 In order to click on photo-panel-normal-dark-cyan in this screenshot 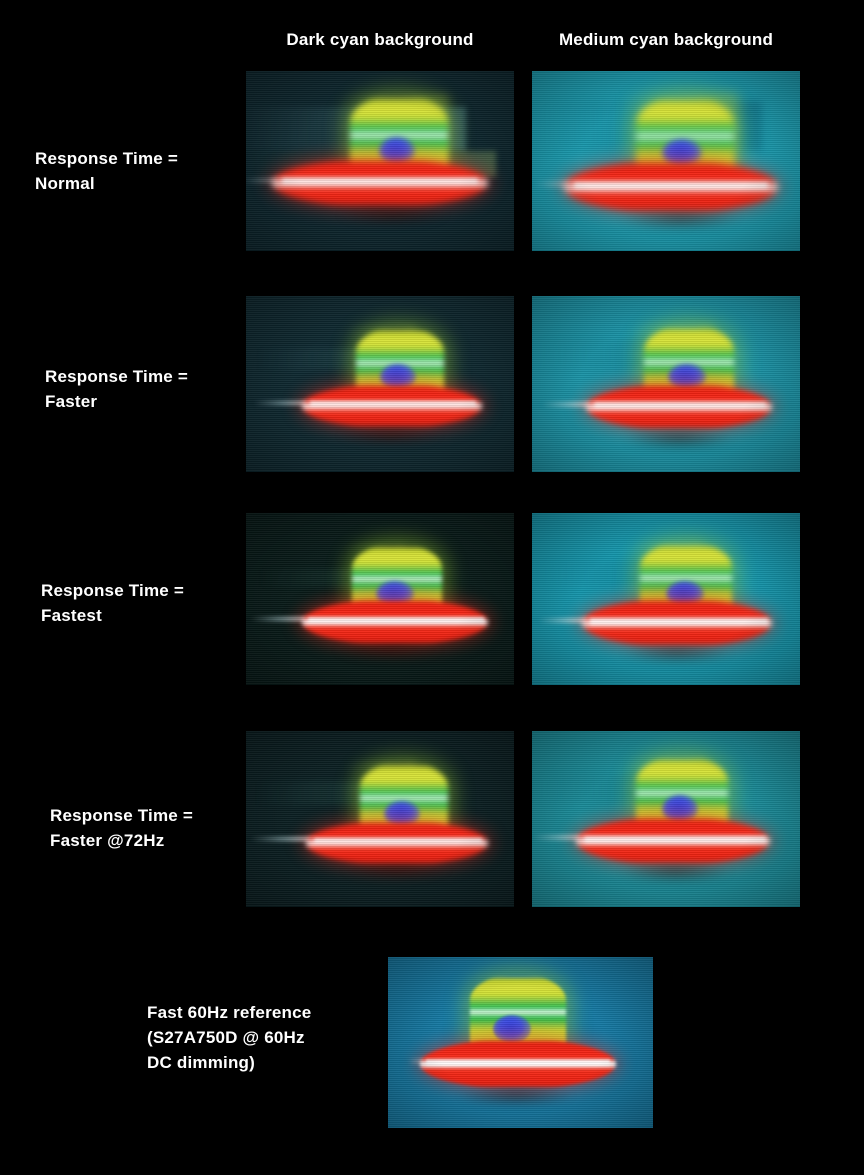, I will do `click(380, 161)`.